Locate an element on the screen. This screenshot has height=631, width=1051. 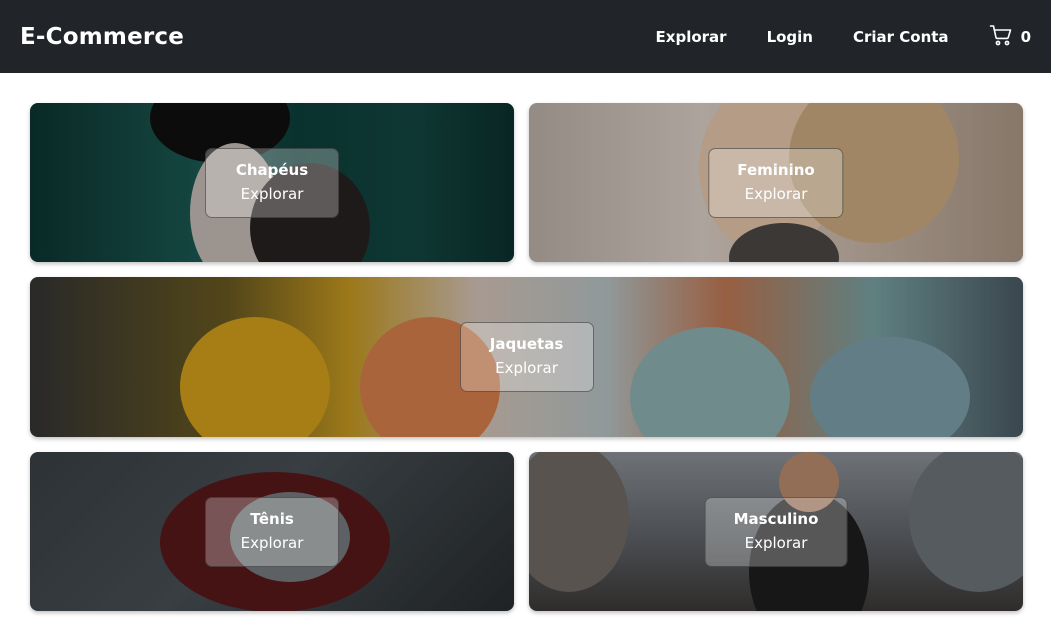
top-navbar: E-Commerce Explorar Login Criar Conta 0 is located at coordinates (525, 36).